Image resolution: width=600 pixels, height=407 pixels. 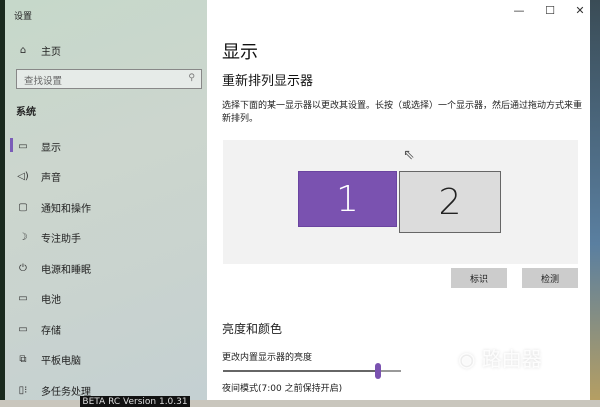 What do you see at coordinates (23, 237) in the screenshot?
I see `moon-icon: ☽` at bounding box center [23, 237].